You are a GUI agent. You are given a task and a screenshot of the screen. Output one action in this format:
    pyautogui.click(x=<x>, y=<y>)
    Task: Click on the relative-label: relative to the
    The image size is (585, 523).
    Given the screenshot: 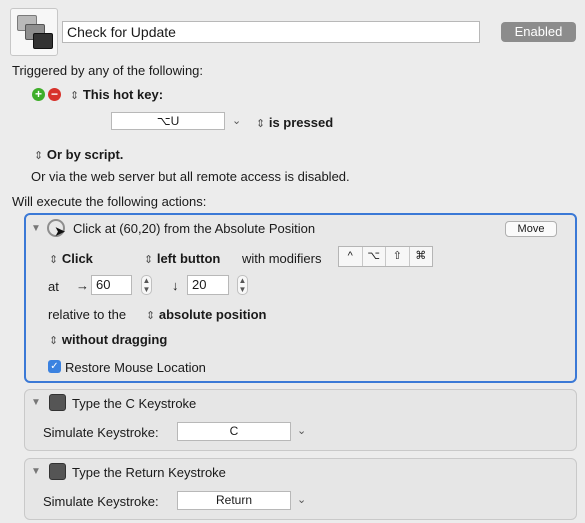 What is the action you would take?
    pyautogui.click(x=87, y=314)
    